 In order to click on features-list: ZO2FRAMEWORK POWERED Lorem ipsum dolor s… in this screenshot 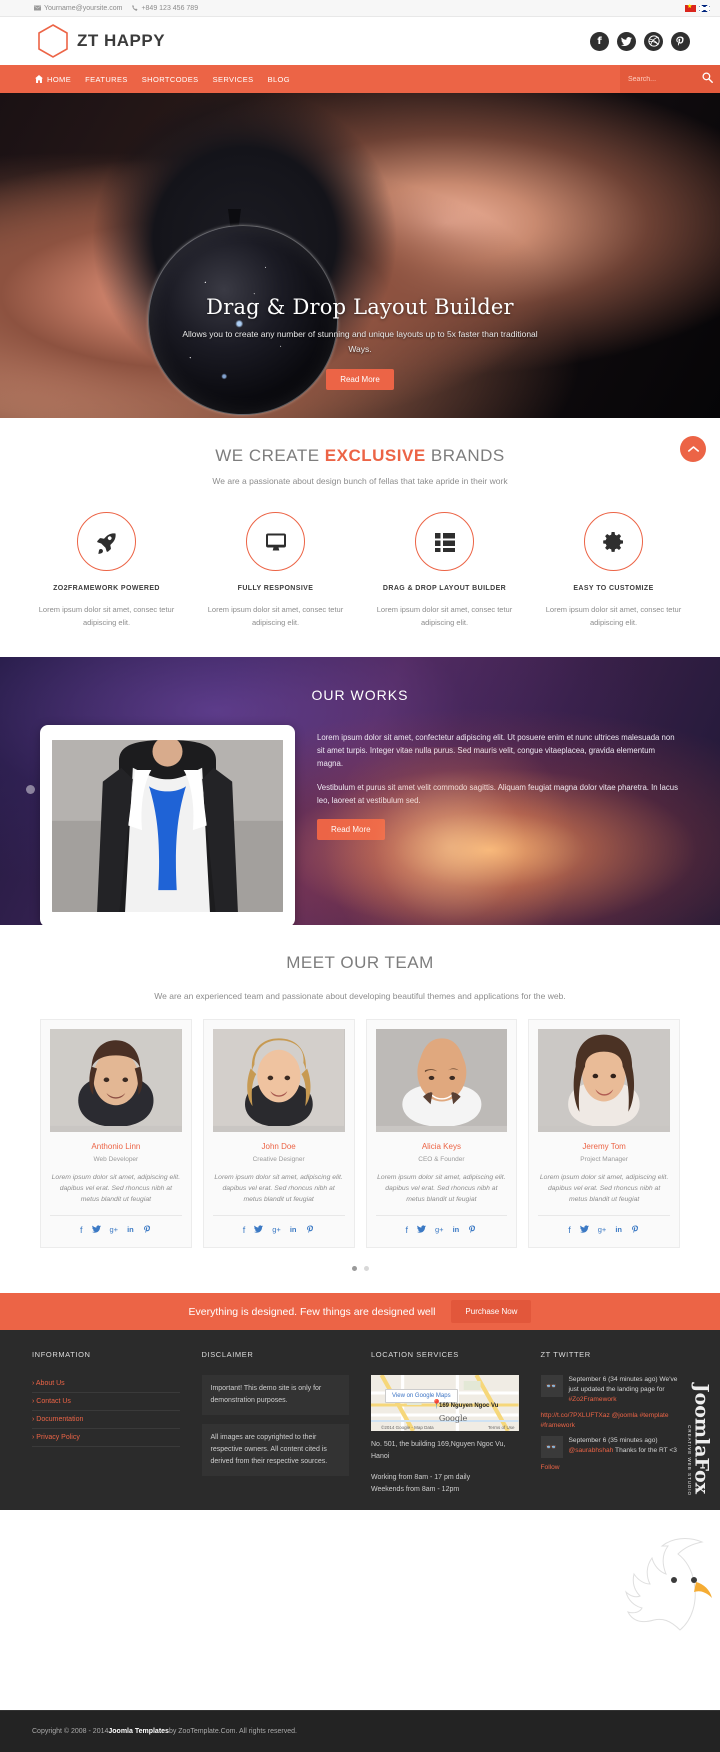, I will do `click(360, 570)`.